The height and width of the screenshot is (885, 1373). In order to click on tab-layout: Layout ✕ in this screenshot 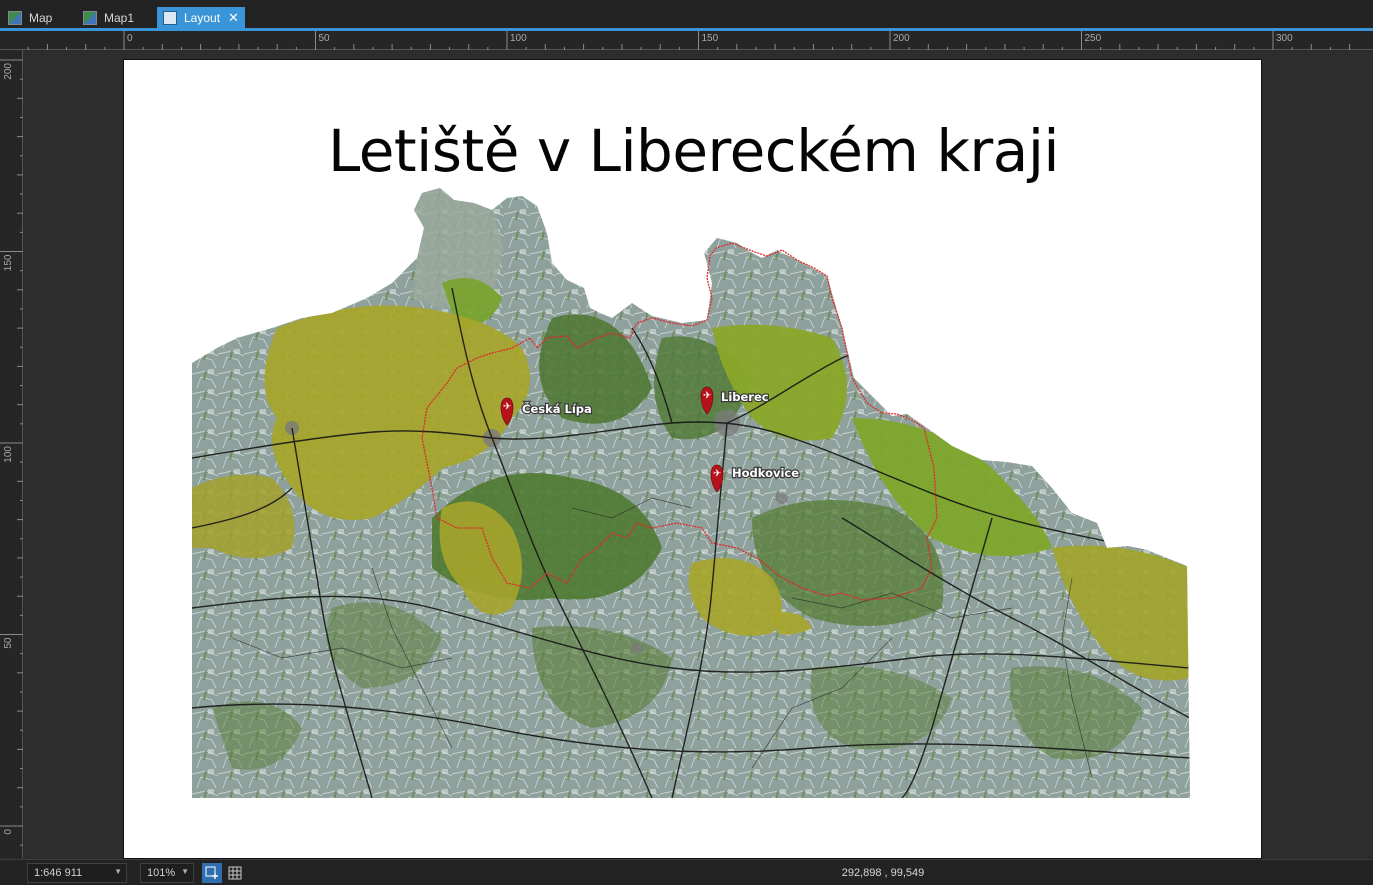, I will do `click(201, 18)`.